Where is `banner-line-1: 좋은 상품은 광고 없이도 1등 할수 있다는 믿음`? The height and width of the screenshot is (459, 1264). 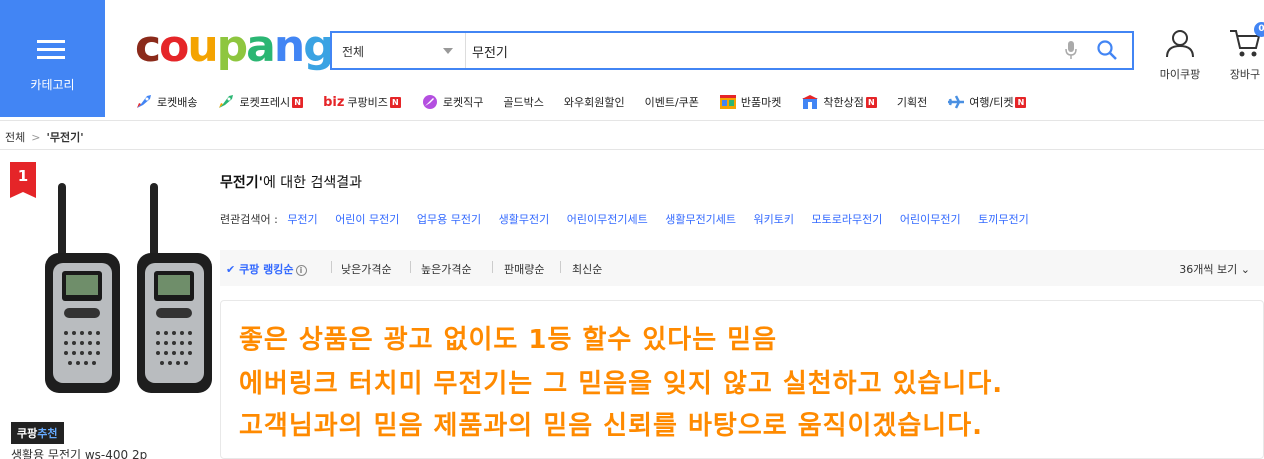
banner-line-1: 좋은 상품은 광고 없이도 1등 할수 있다는 믿음 is located at coordinates (508, 340).